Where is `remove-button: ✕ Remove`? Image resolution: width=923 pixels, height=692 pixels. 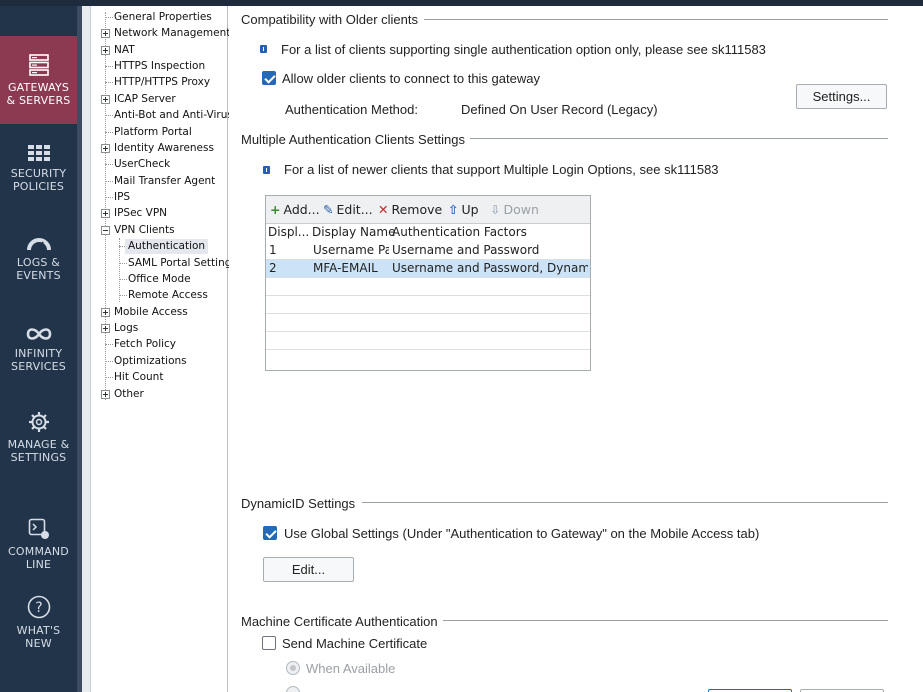 remove-button: ✕ Remove is located at coordinates (410, 210).